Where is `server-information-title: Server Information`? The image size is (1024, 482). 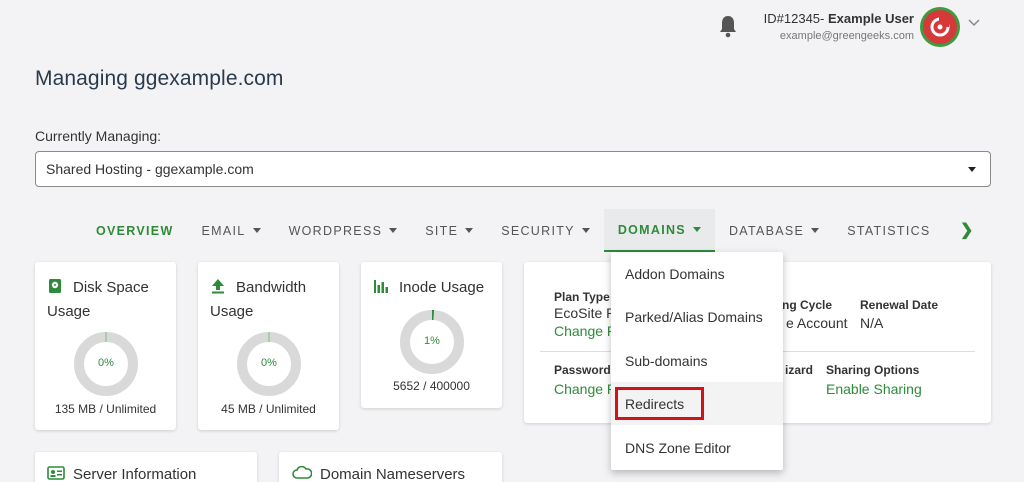
server-information-title: Server Information is located at coordinates (121, 474).